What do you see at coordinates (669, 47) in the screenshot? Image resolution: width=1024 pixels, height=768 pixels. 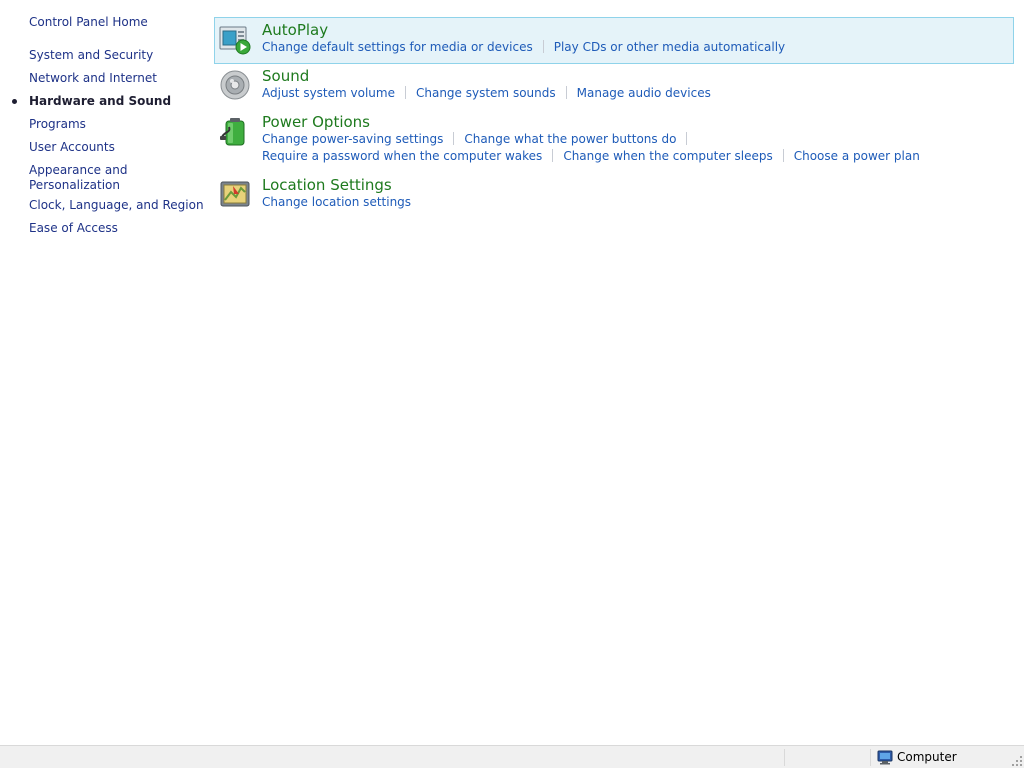 I see `autoplay-play-cds-link: Play CDs or other media automatically` at bounding box center [669, 47].